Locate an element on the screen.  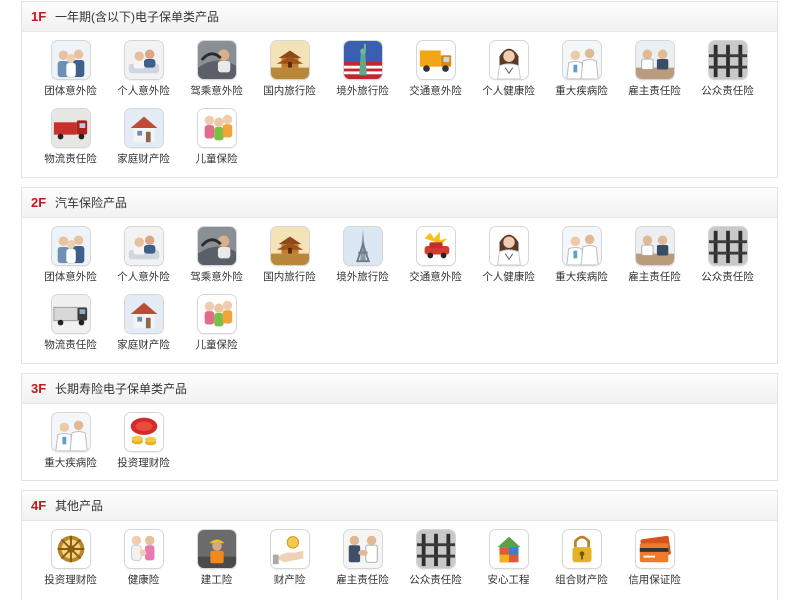
family-icon is located at coordinates (143, 549).